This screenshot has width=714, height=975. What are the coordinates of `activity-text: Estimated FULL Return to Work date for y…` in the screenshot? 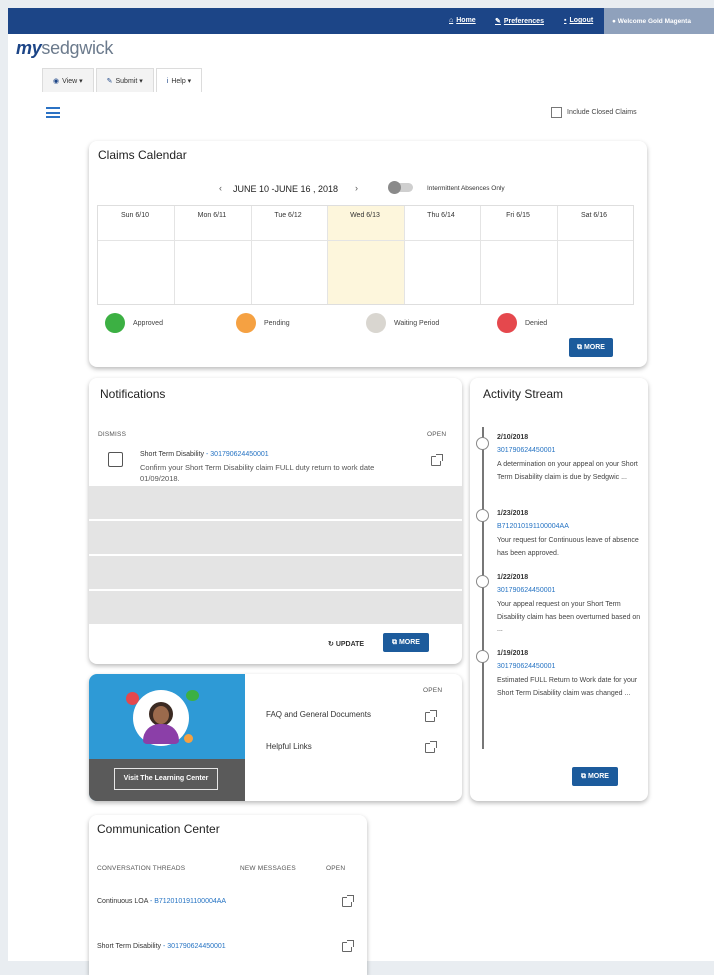 It's located at (567, 687).